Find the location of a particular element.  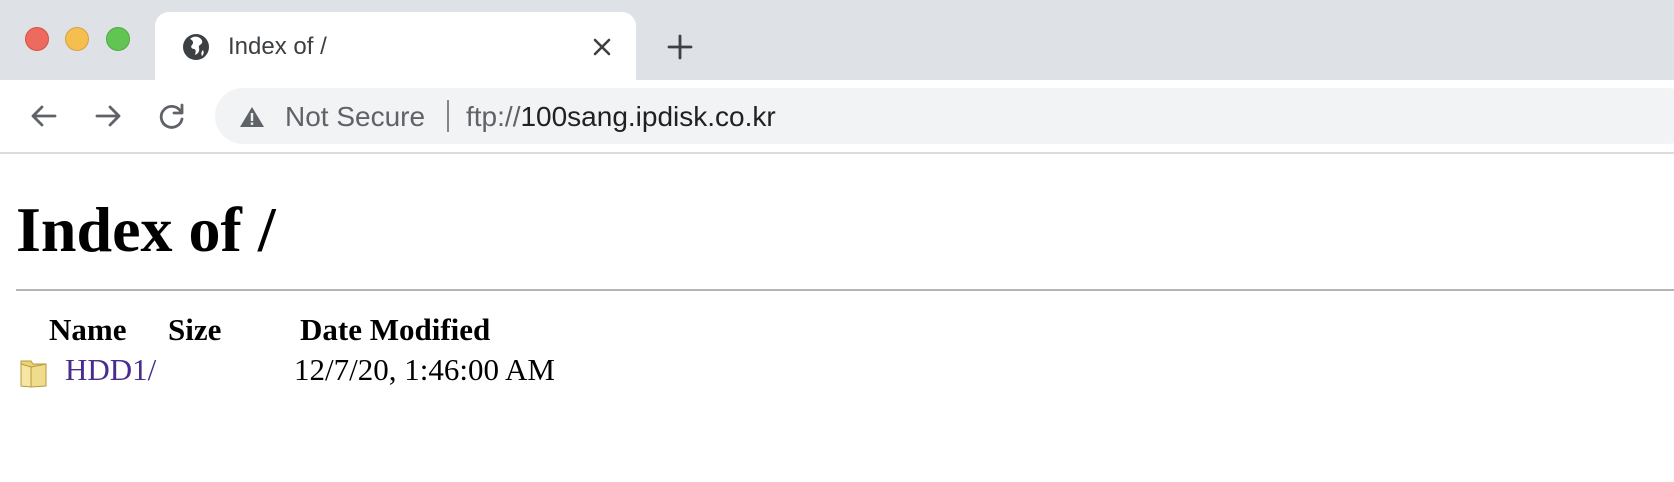

warning-triangle-icon is located at coordinates (252, 117).